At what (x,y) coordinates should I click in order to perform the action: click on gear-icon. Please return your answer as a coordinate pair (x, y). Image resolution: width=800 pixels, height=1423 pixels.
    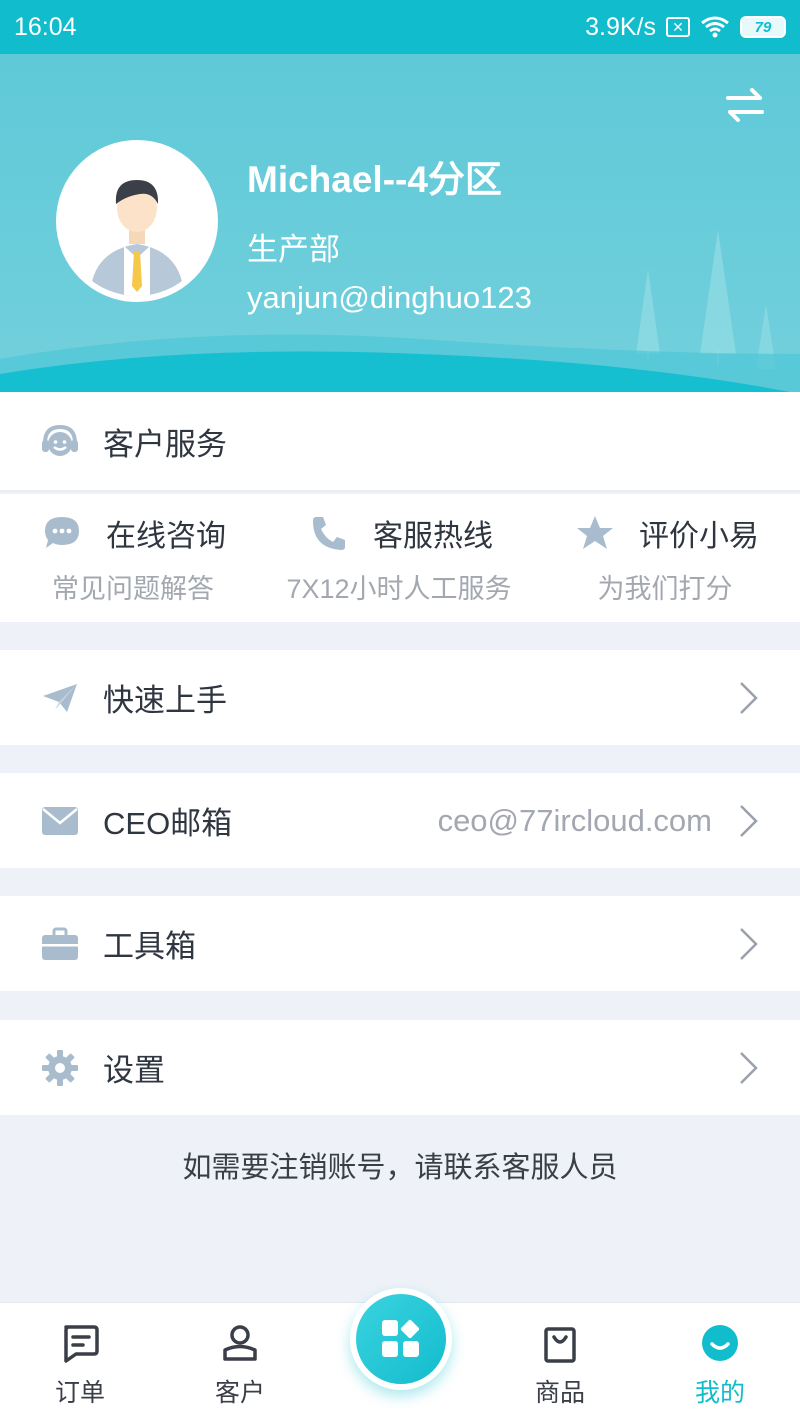
    Looking at the image, I should click on (60, 1068).